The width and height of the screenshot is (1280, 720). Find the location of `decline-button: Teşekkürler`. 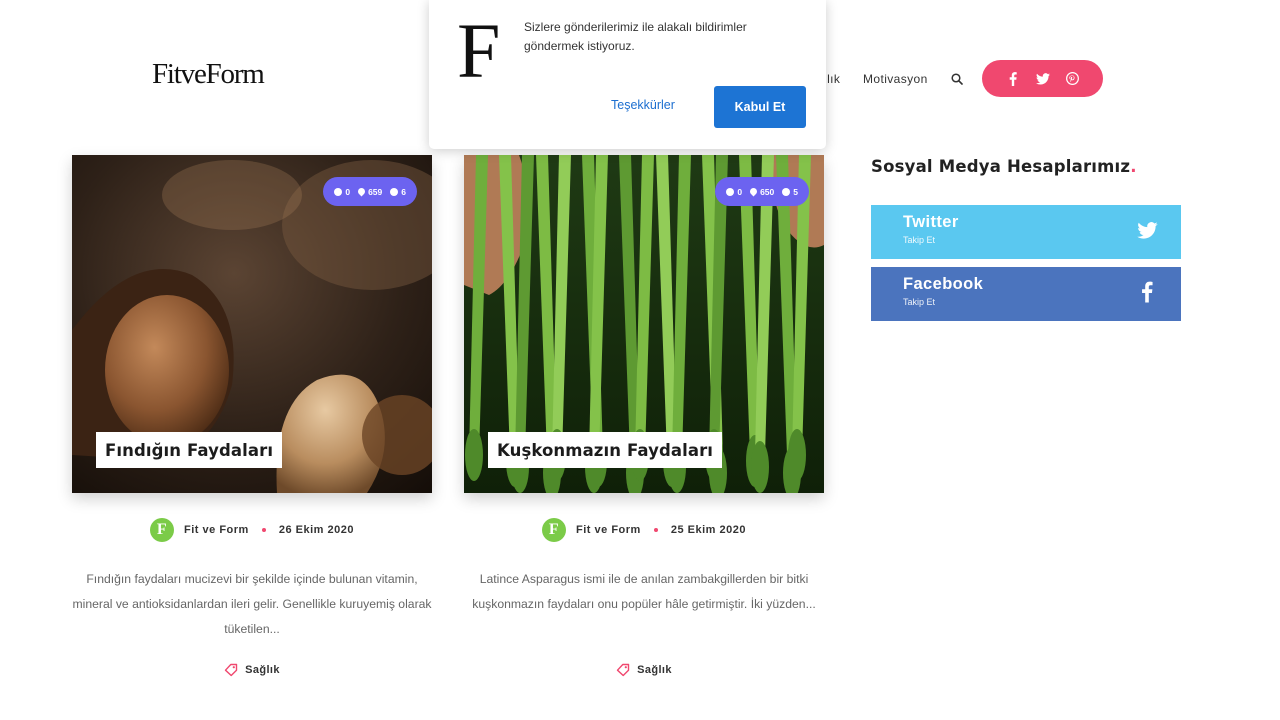

decline-button: Teşekkürler is located at coordinates (643, 105).